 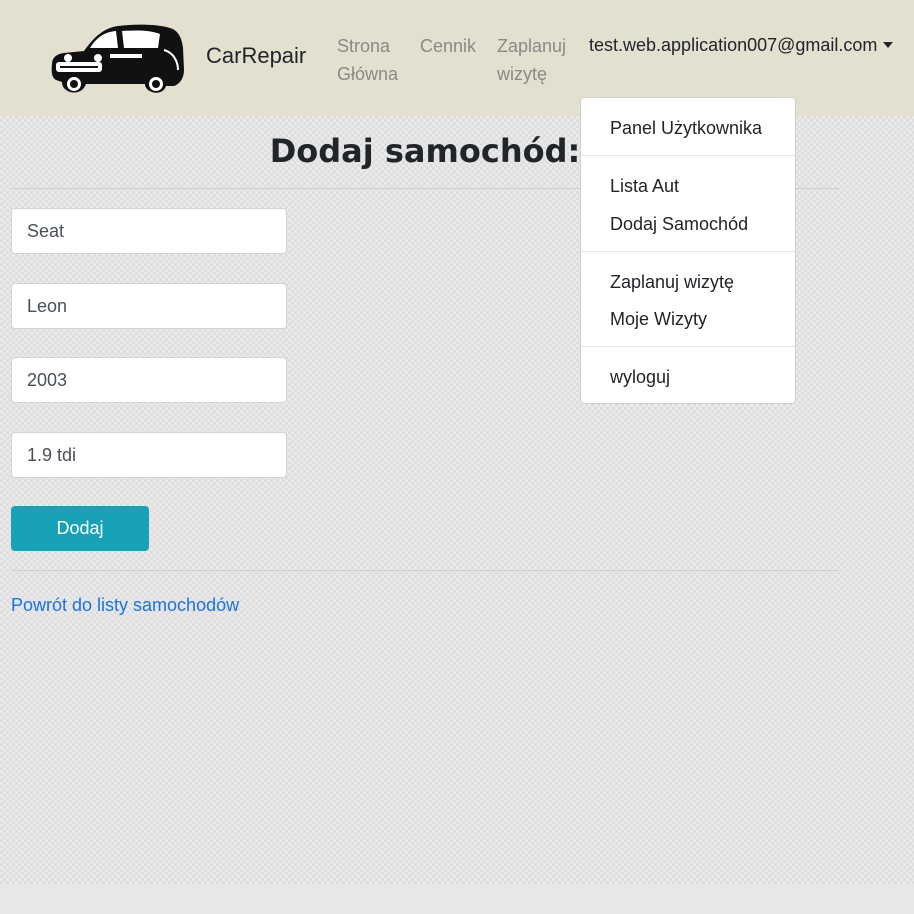 I want to click on car-engine-input, so click(x=149, y=455).